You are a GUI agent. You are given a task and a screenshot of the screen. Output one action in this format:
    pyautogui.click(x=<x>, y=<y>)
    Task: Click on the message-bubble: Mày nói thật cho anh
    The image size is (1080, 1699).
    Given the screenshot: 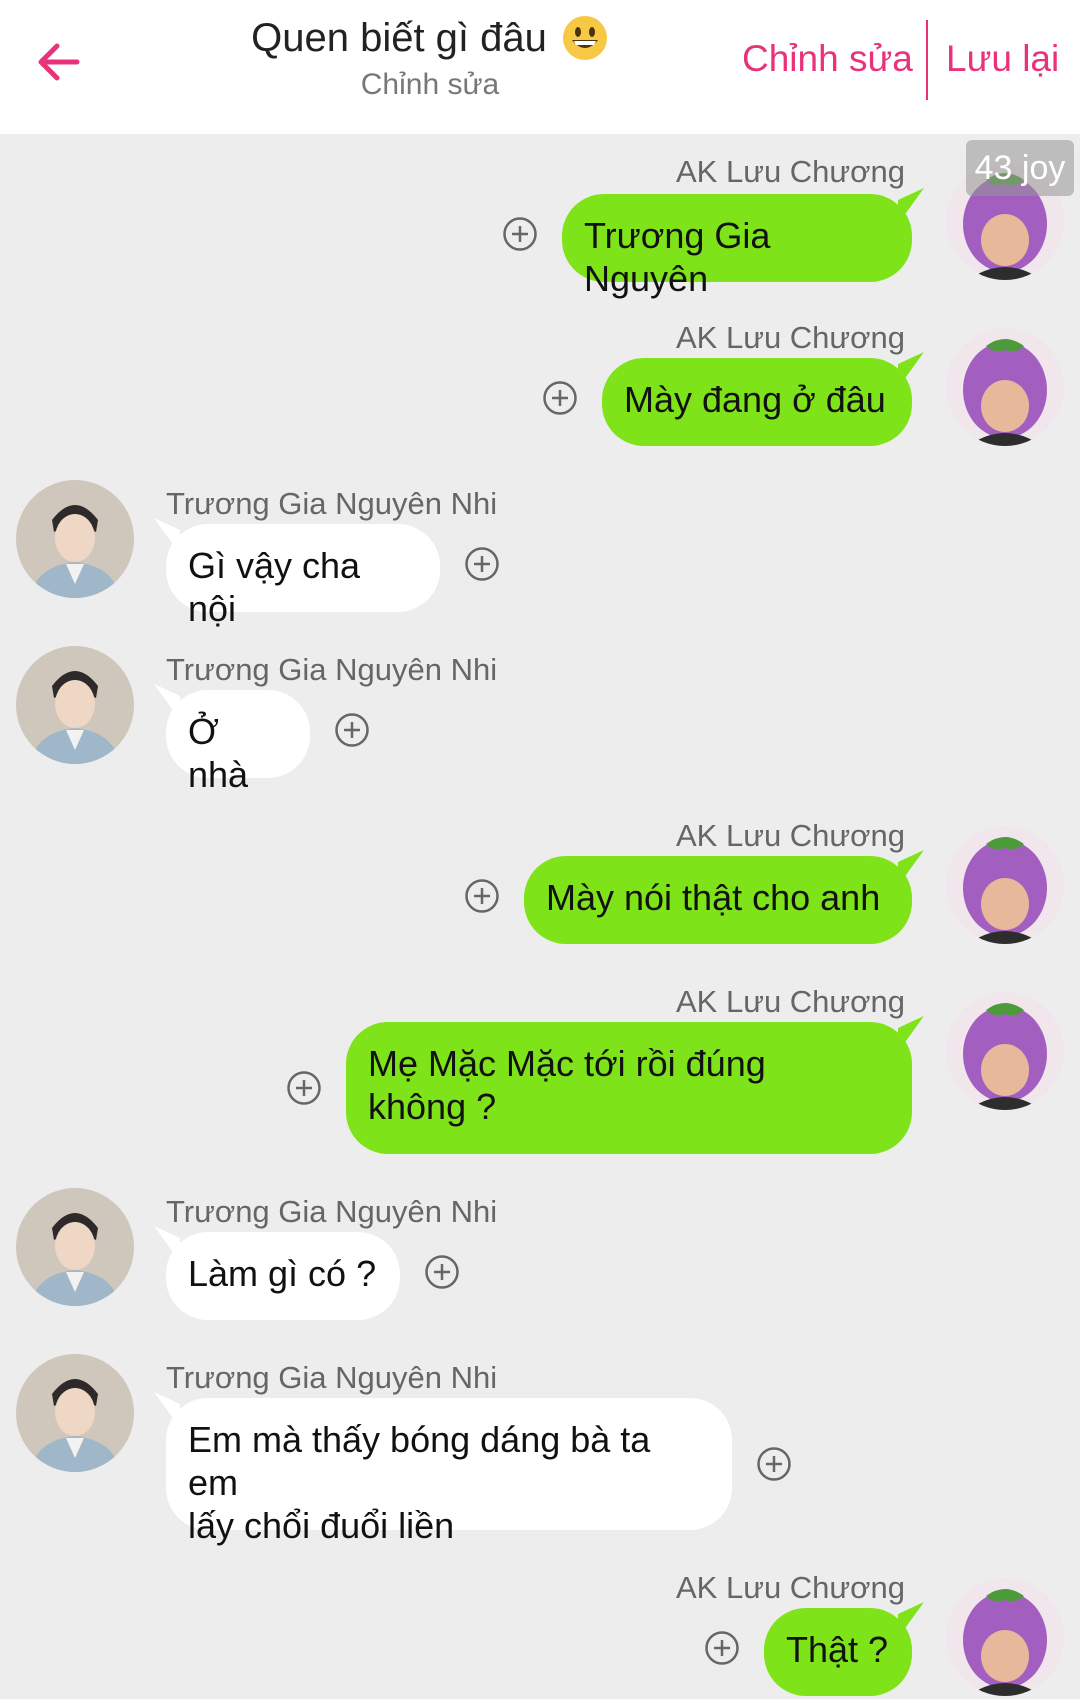 What is the action you would take?
    pyautogui.click(x=718, y=900)
    